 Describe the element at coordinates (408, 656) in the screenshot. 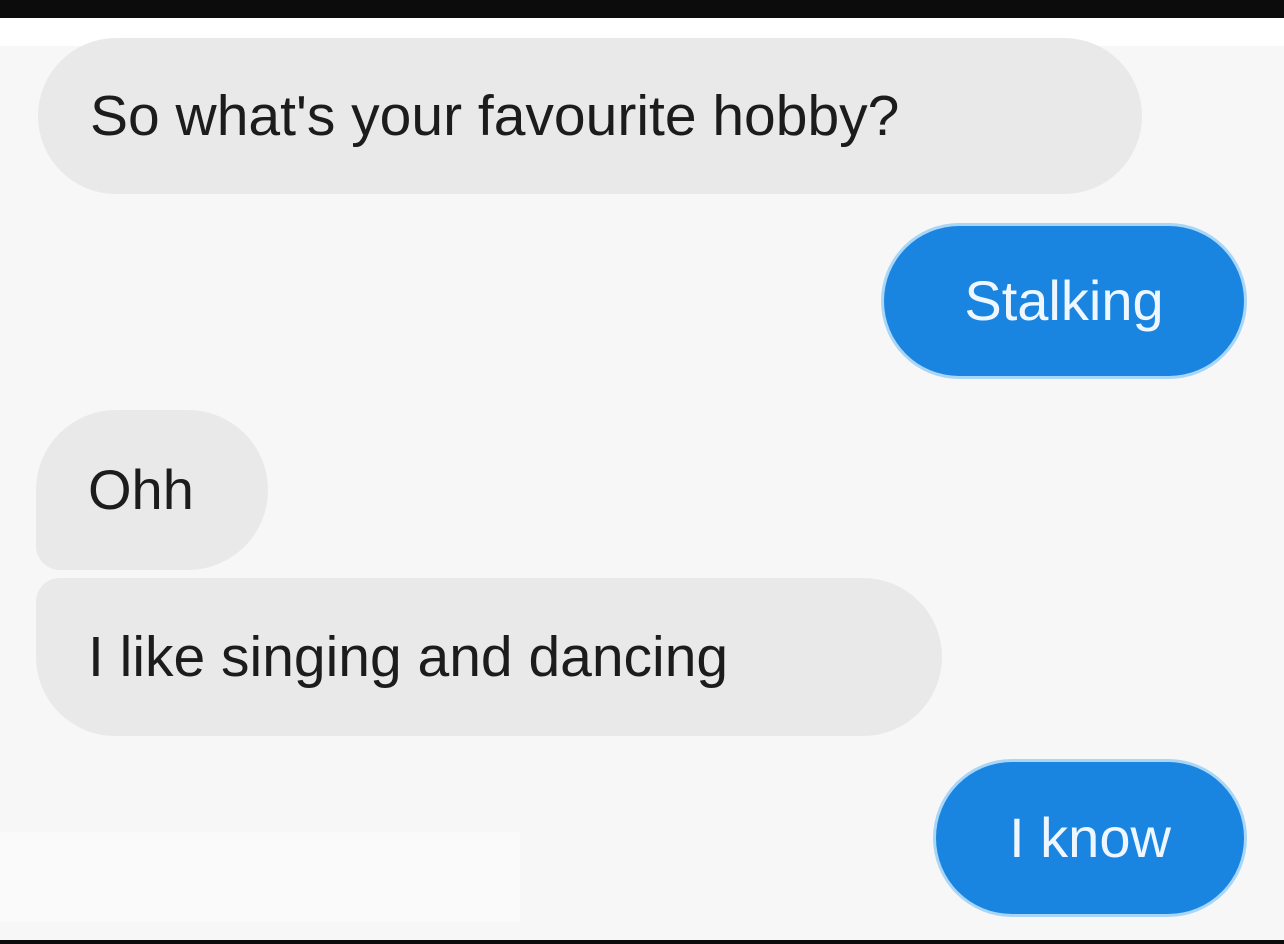

I see `message-text: I like singing and dancing` at that location.